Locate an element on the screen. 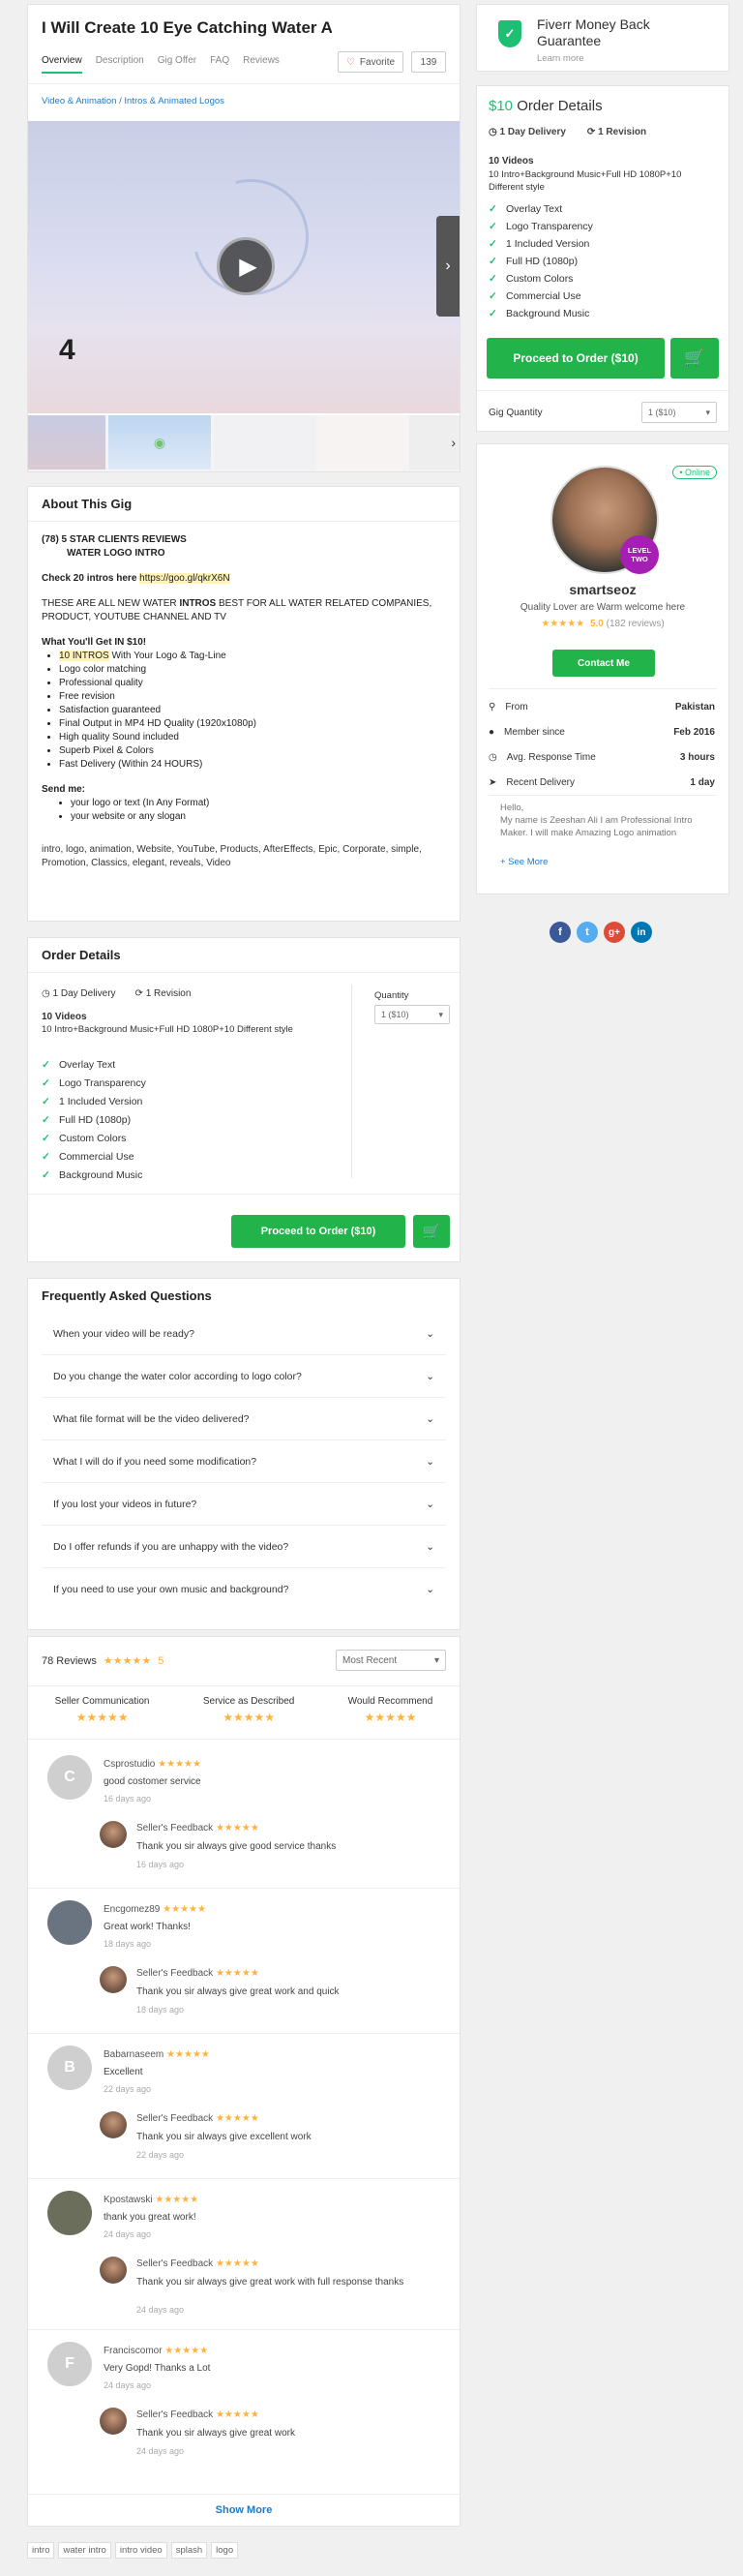 This screenshot has height=2576, width=743. reviewer-name: Csprostudio is located at coordinates (129, 1764).